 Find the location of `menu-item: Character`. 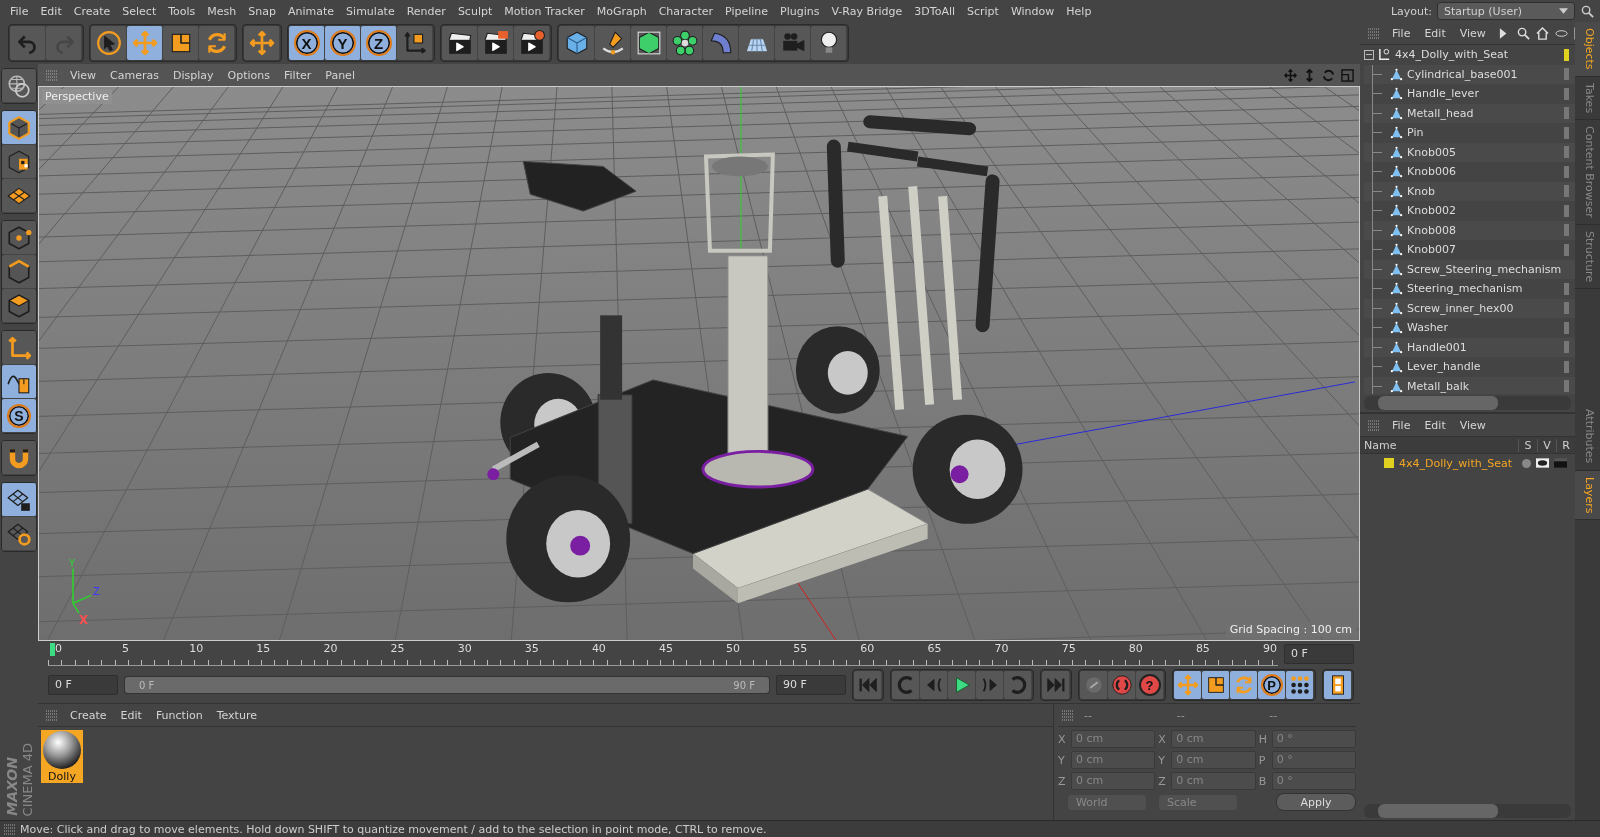

menu-item: Character is located at coordinates (685, 11).